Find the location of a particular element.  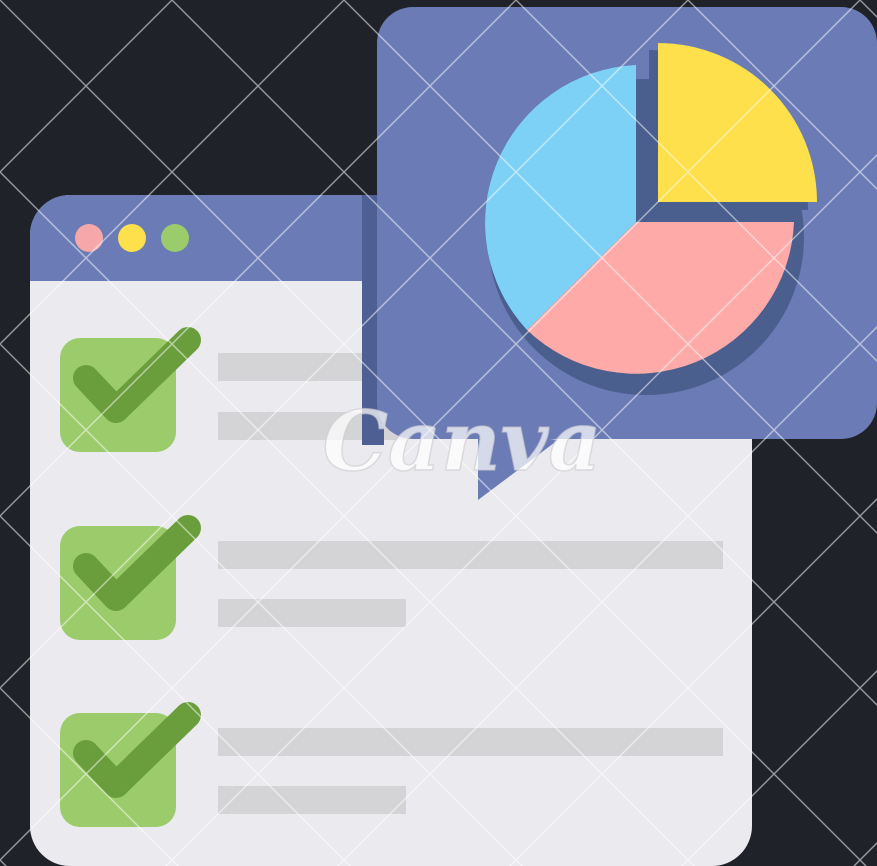

watermark-text: Canva is located at coordinates (462, 442).